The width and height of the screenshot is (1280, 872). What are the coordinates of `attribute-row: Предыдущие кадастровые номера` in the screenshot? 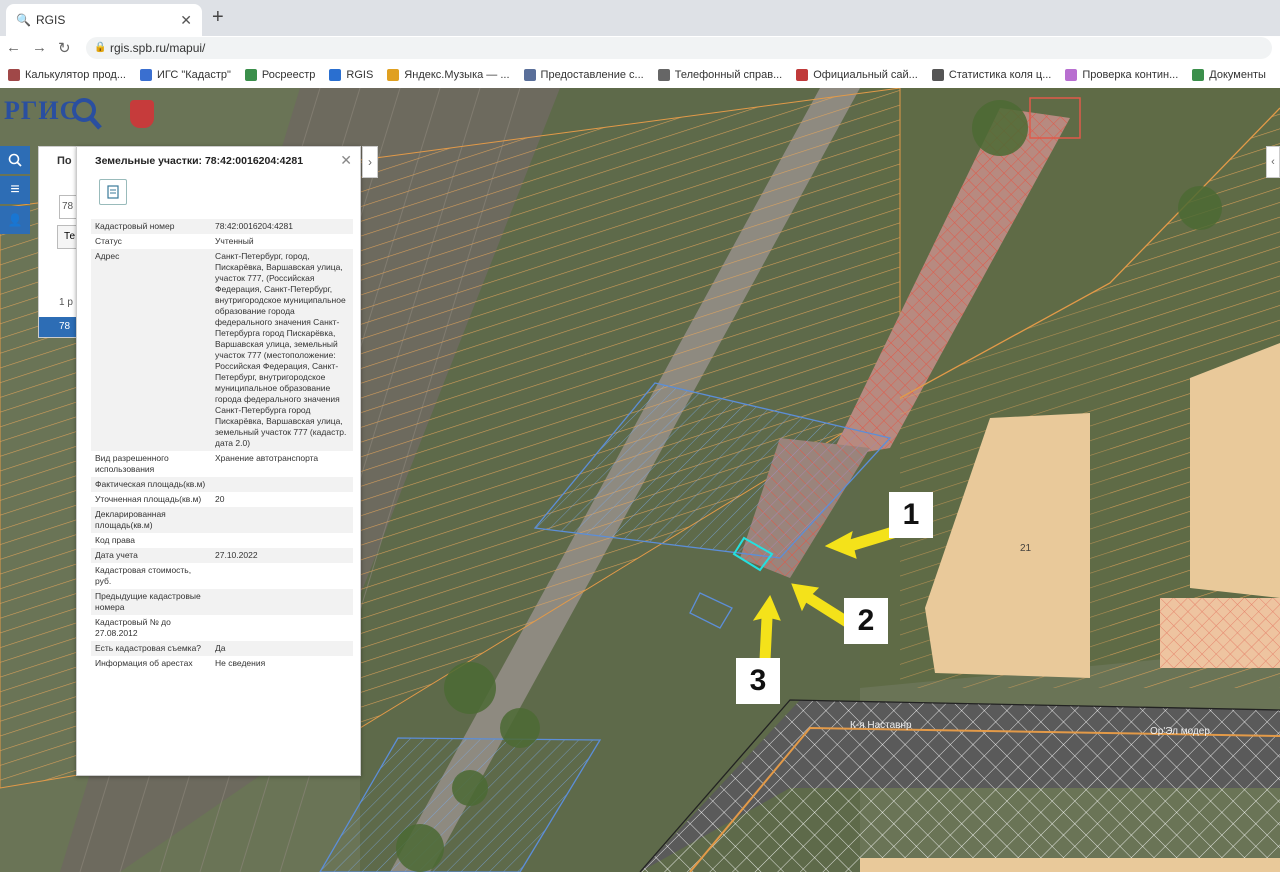 It's located at (222, 602).